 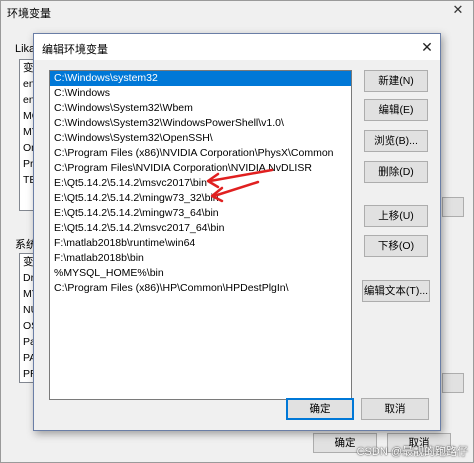 I want to click on delete-button: 删除(D), so click(x=396, y=172).